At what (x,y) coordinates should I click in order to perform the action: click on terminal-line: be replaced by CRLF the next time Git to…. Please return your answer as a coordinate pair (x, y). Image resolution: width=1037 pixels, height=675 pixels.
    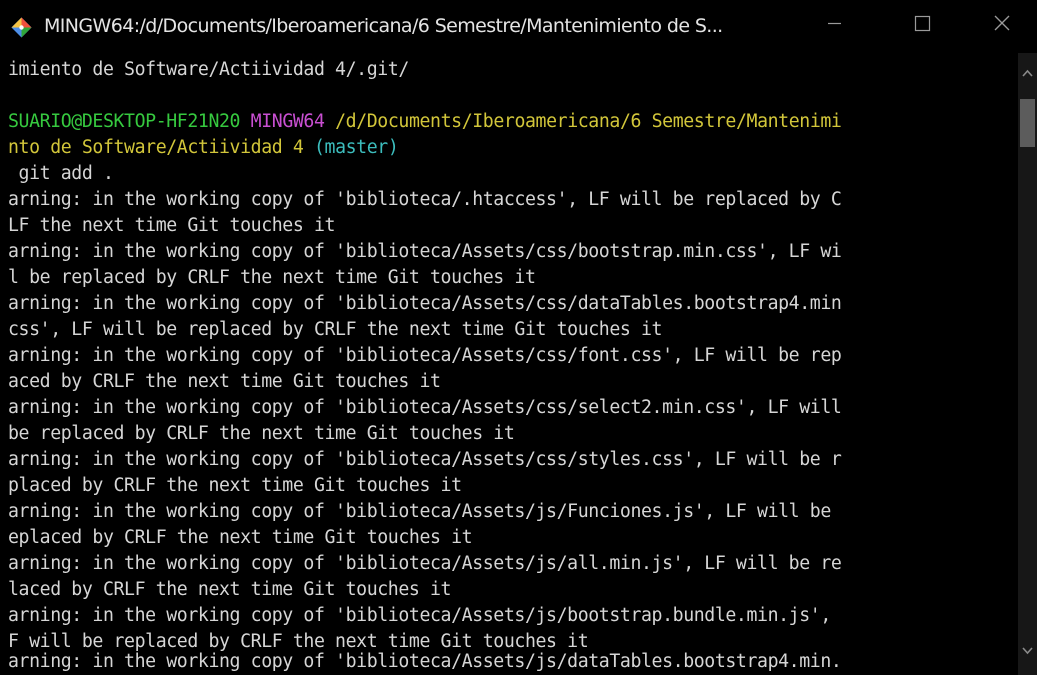
    Looking at the image, I should click on (261, 433).